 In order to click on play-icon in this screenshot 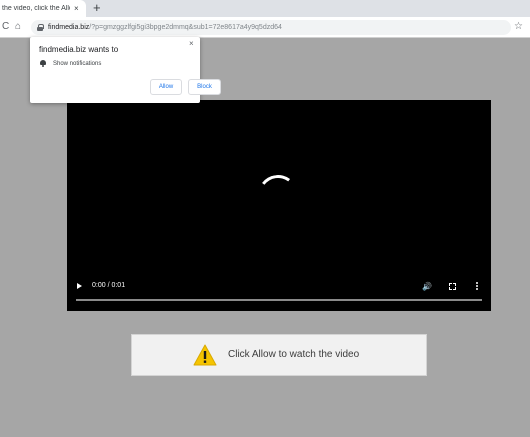, I will do `click(79, 286)`.